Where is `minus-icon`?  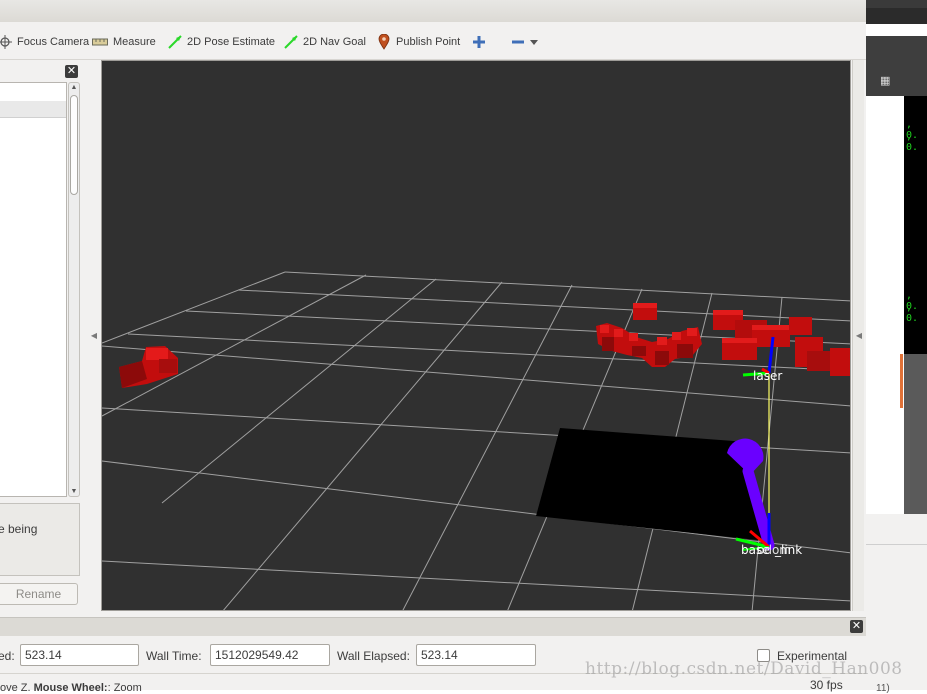 minus-icon is located at coordinates (518, 42).